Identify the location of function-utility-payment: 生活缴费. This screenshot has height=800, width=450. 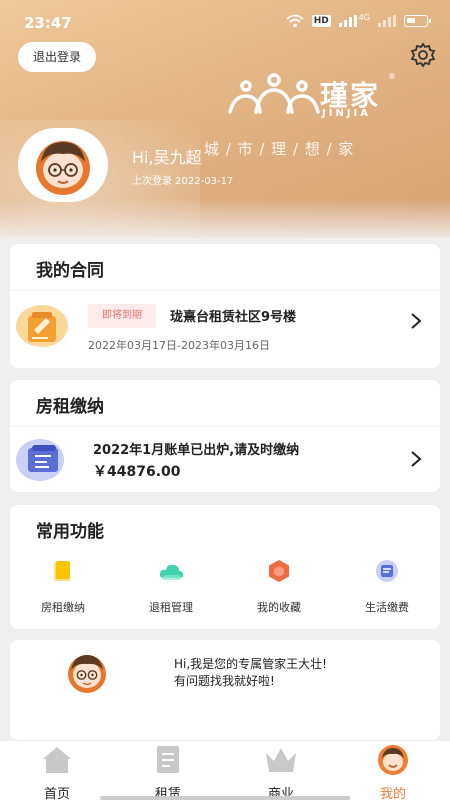
(387, 587).